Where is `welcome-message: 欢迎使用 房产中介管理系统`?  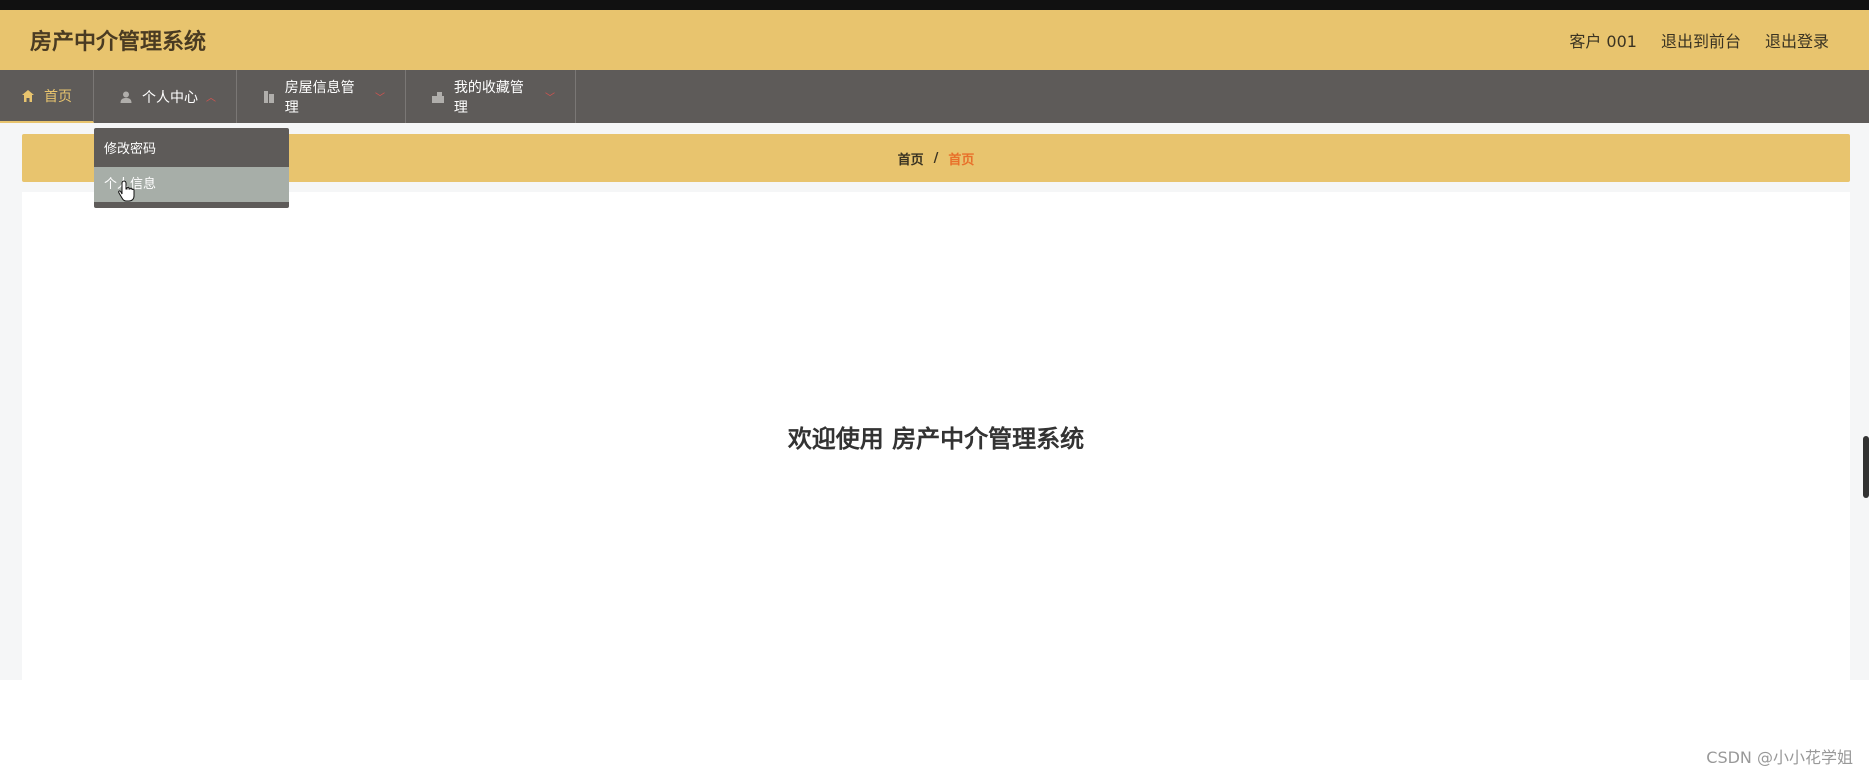
welcome-message: 欢迎使用 房产中介管理系统 is located at coordinates (936, 438).